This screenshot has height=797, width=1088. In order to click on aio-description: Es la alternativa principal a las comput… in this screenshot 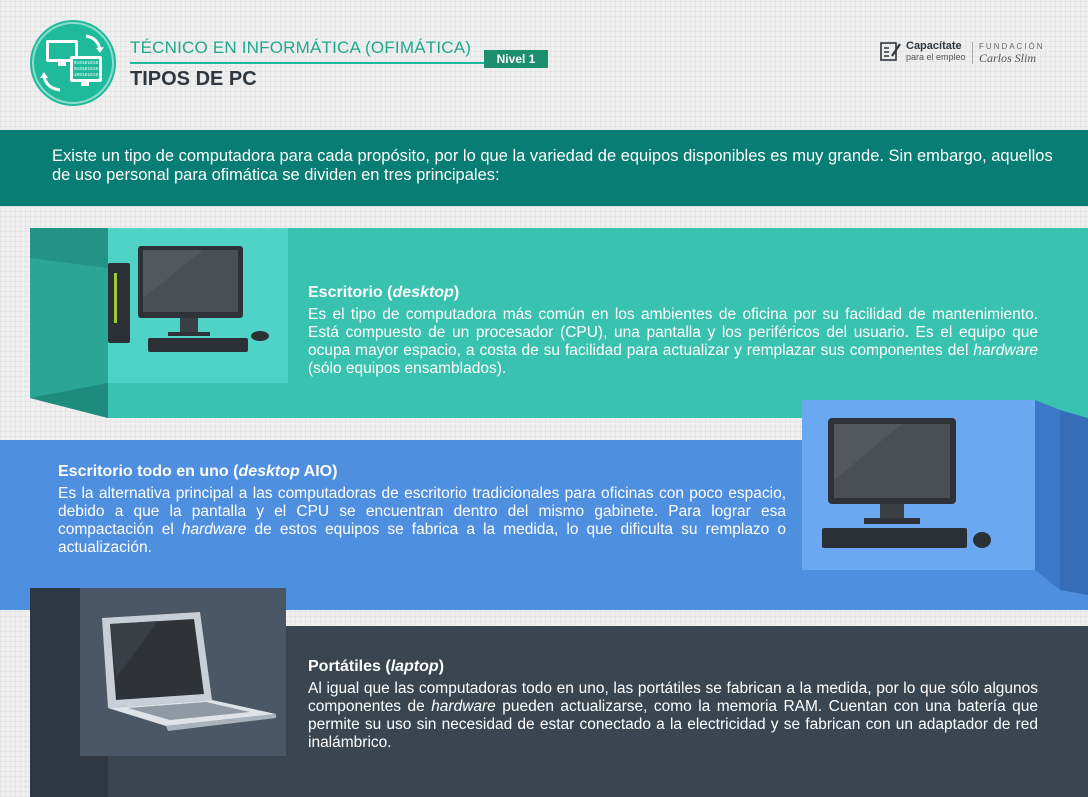, I will do `click(422, 520)`.